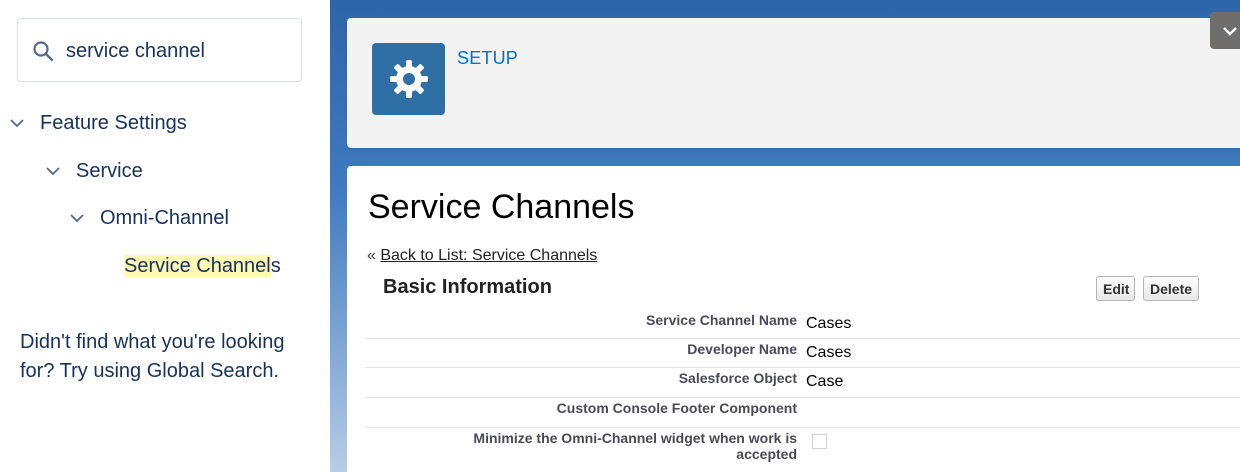  What do you see at coordinates (802, 353) in the screenshot?
I see `detail-row: Developer Name Cases` at bounding box center [802, 353].